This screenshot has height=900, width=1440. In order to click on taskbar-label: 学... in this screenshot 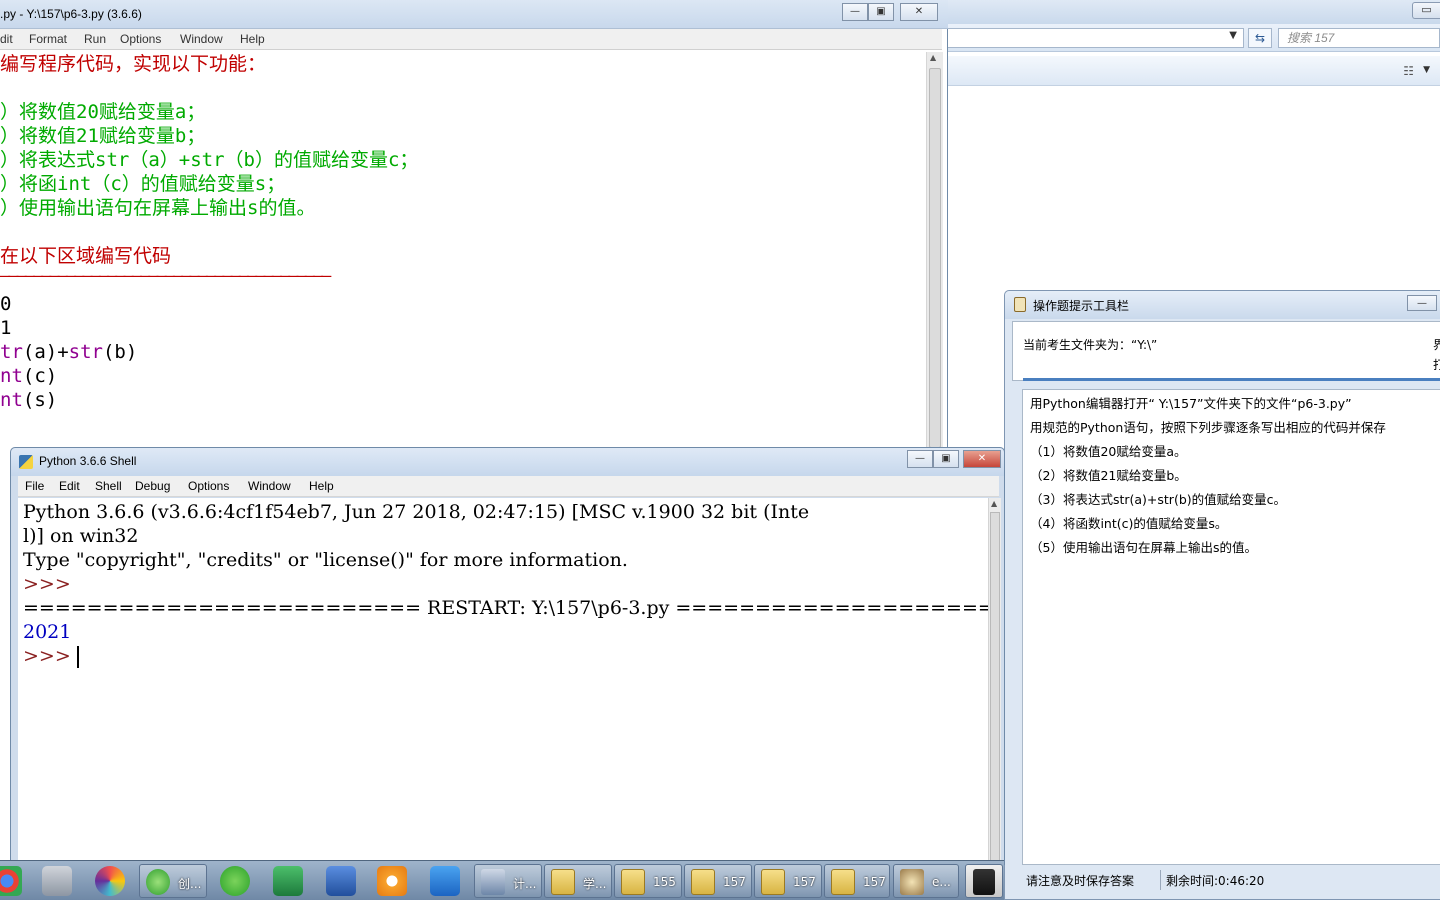, I will do `click(595, 884)`.